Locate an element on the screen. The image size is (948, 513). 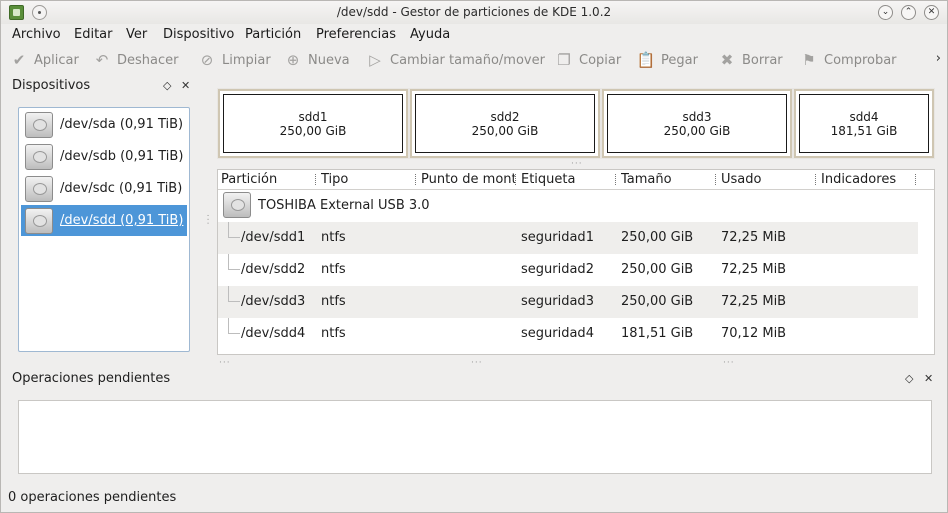
flag-icon: ⚑ is located at coordinates (809, 60).